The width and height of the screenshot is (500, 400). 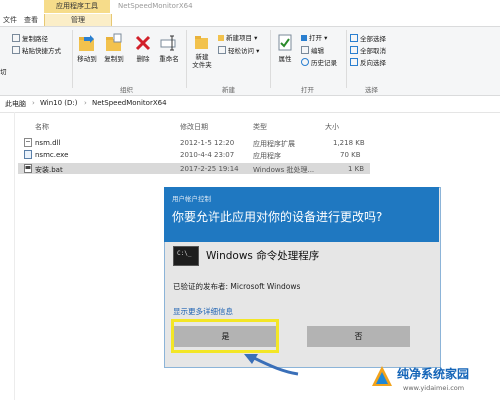 I want to click on file-type: 应用程序, so click(x=267, y=156).